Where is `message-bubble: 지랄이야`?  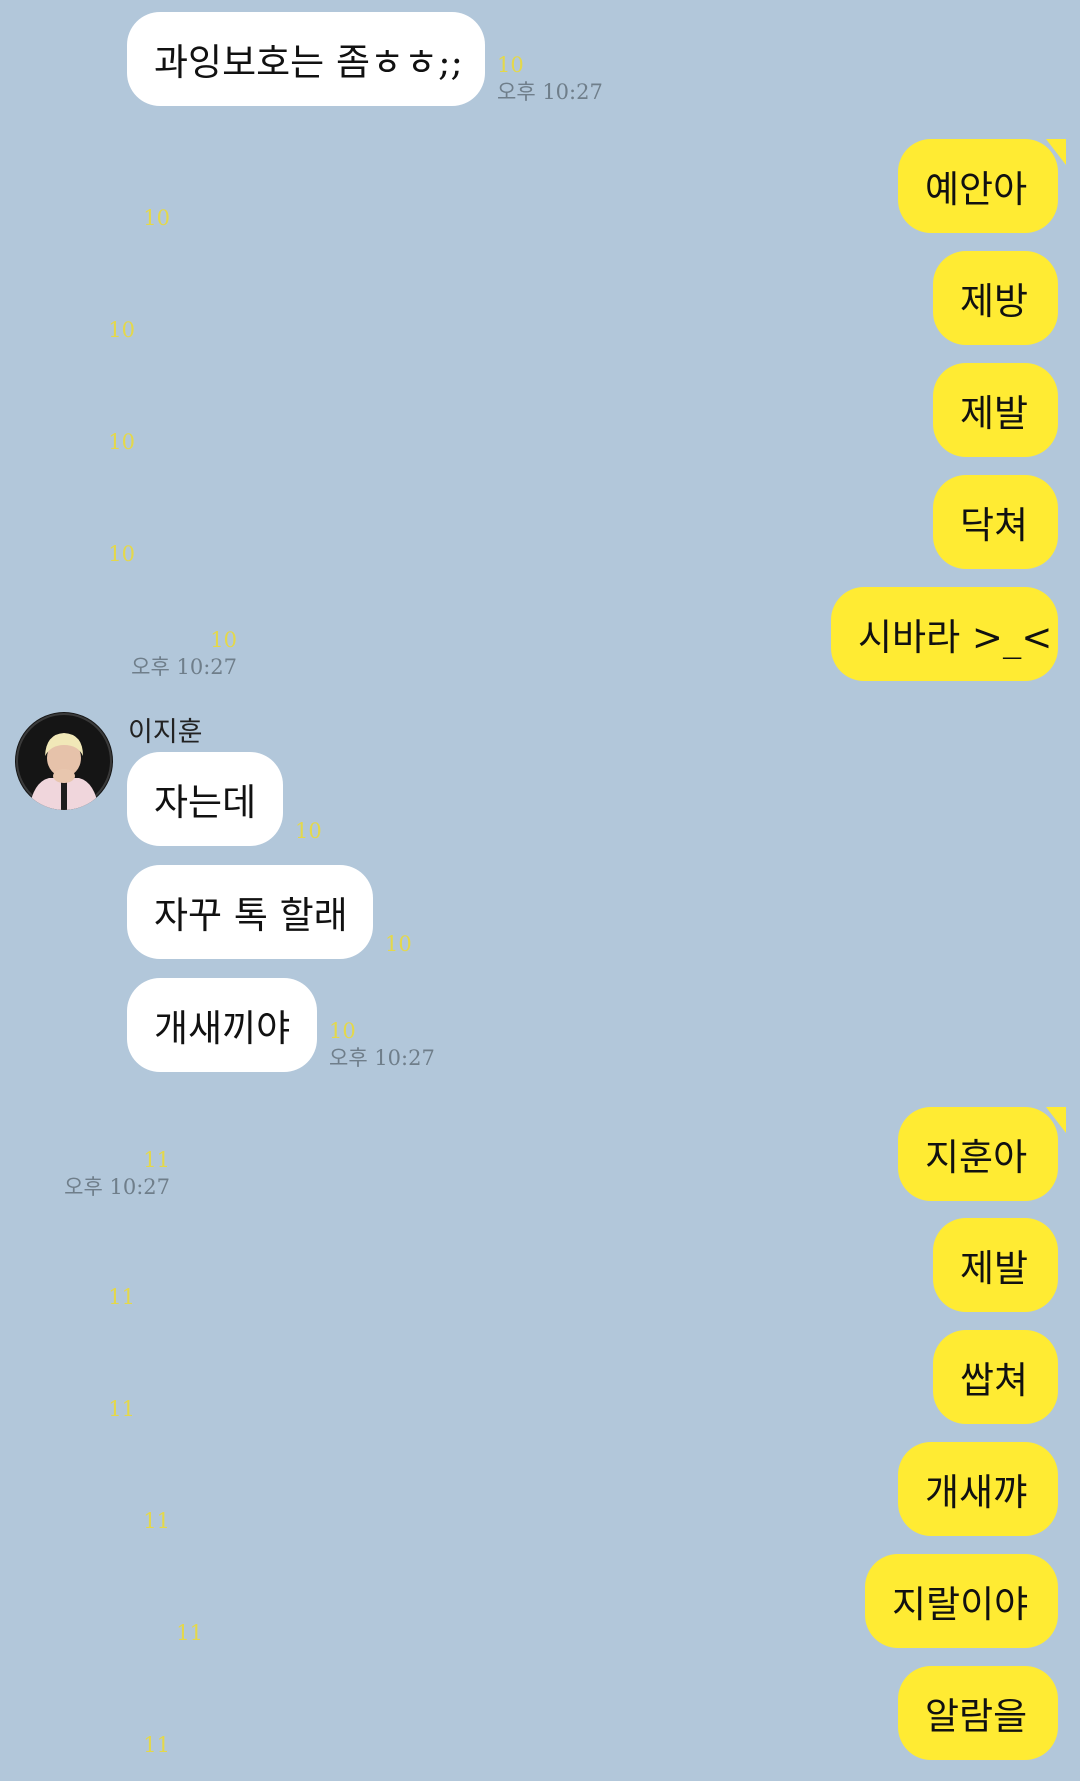
message-bubble: 지랄이야 is located at coordinates (961, 1601).